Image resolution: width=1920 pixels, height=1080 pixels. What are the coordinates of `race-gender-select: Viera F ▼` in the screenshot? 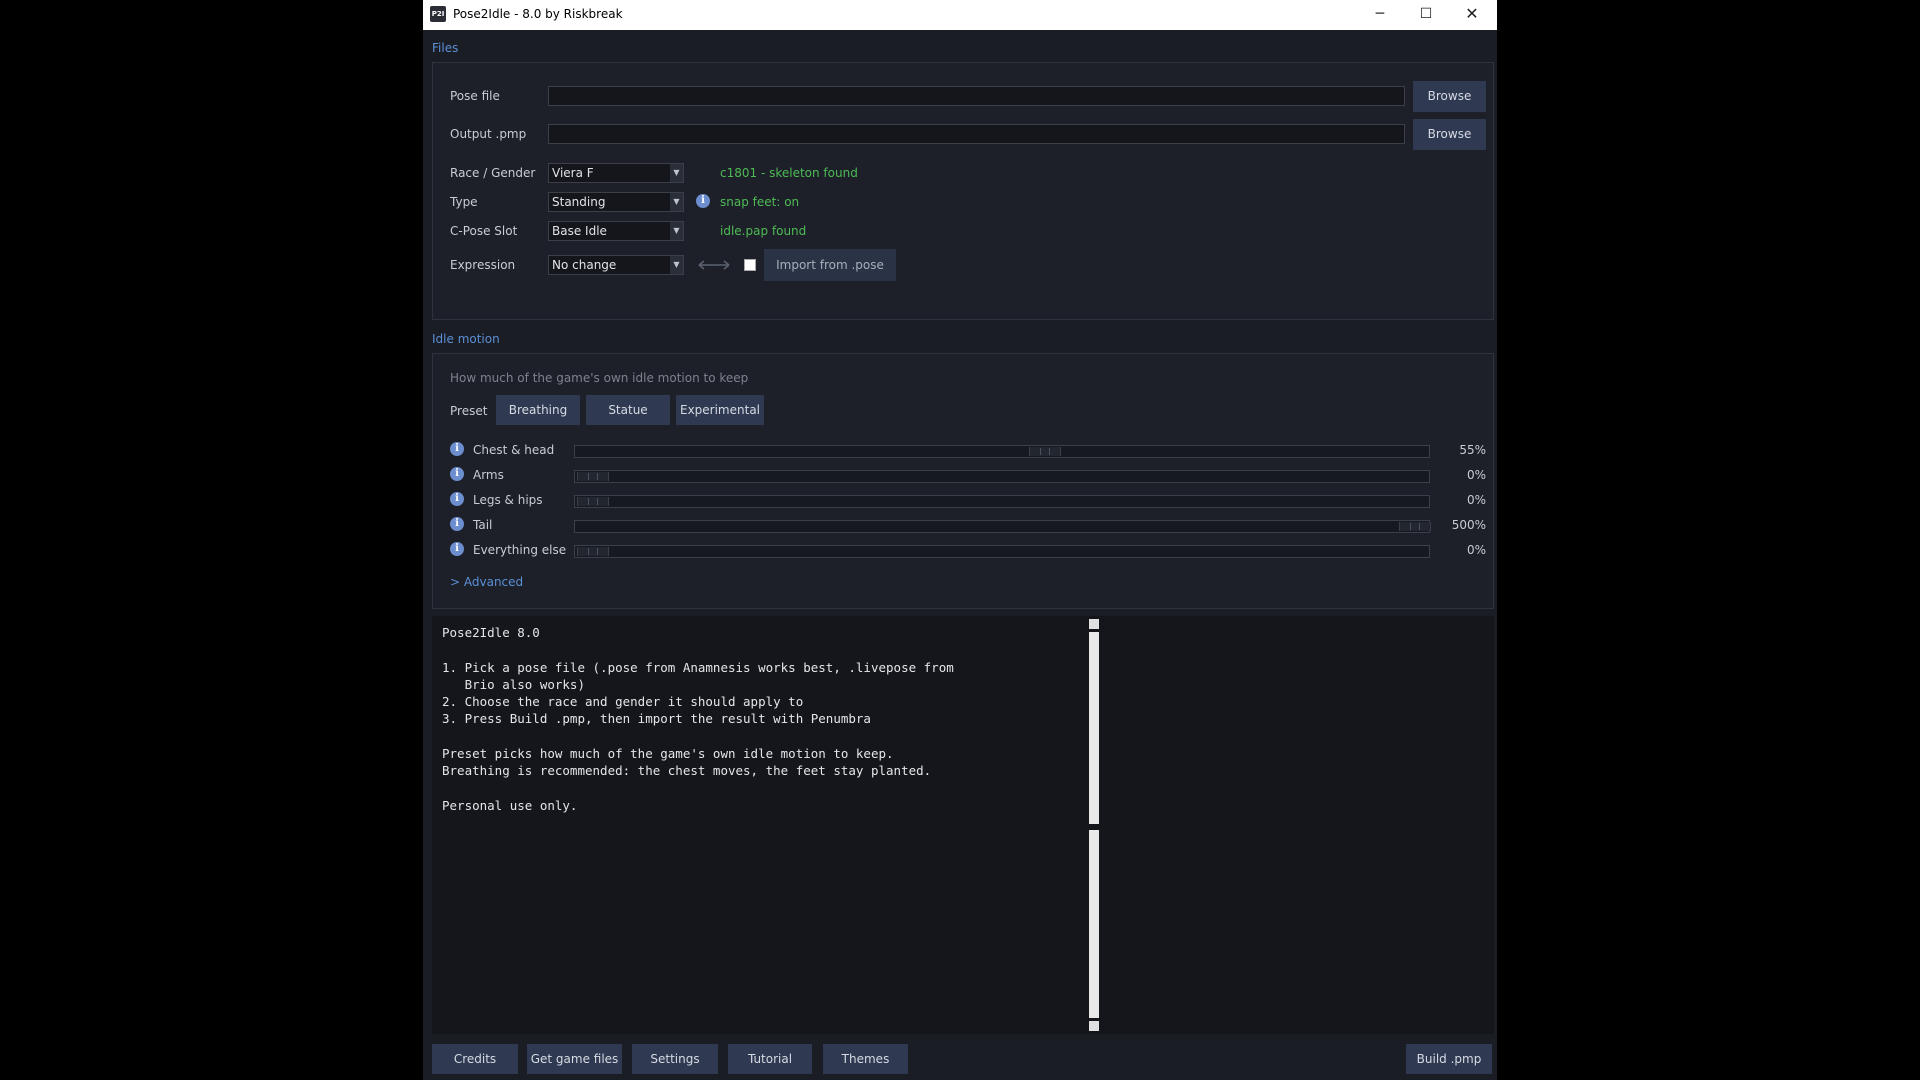 It's located at (616, 173).